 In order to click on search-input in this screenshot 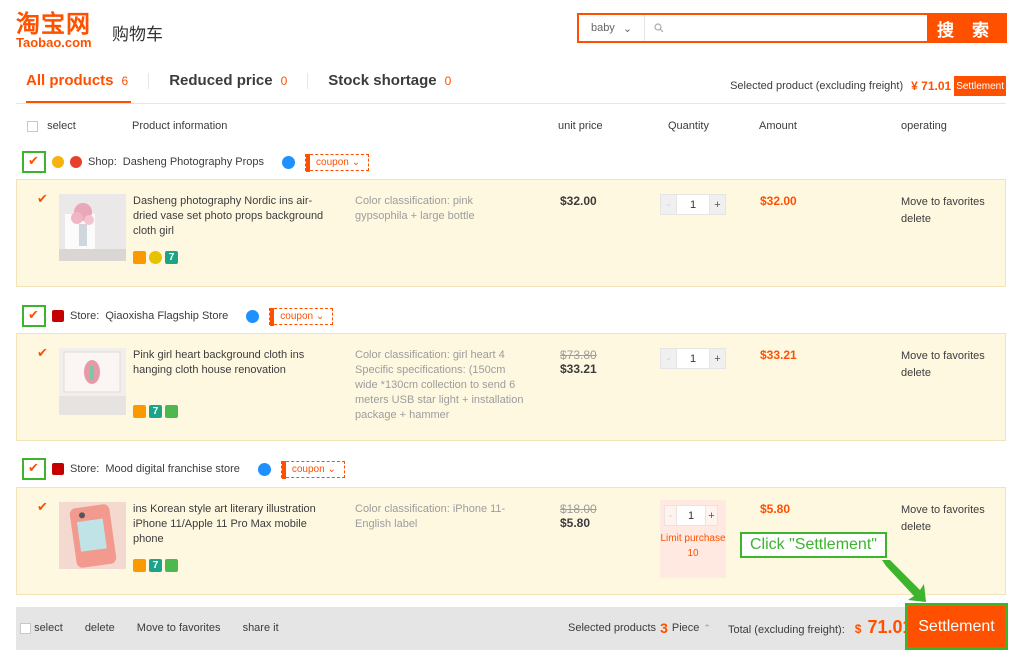, I will do `click(797, 28)`.